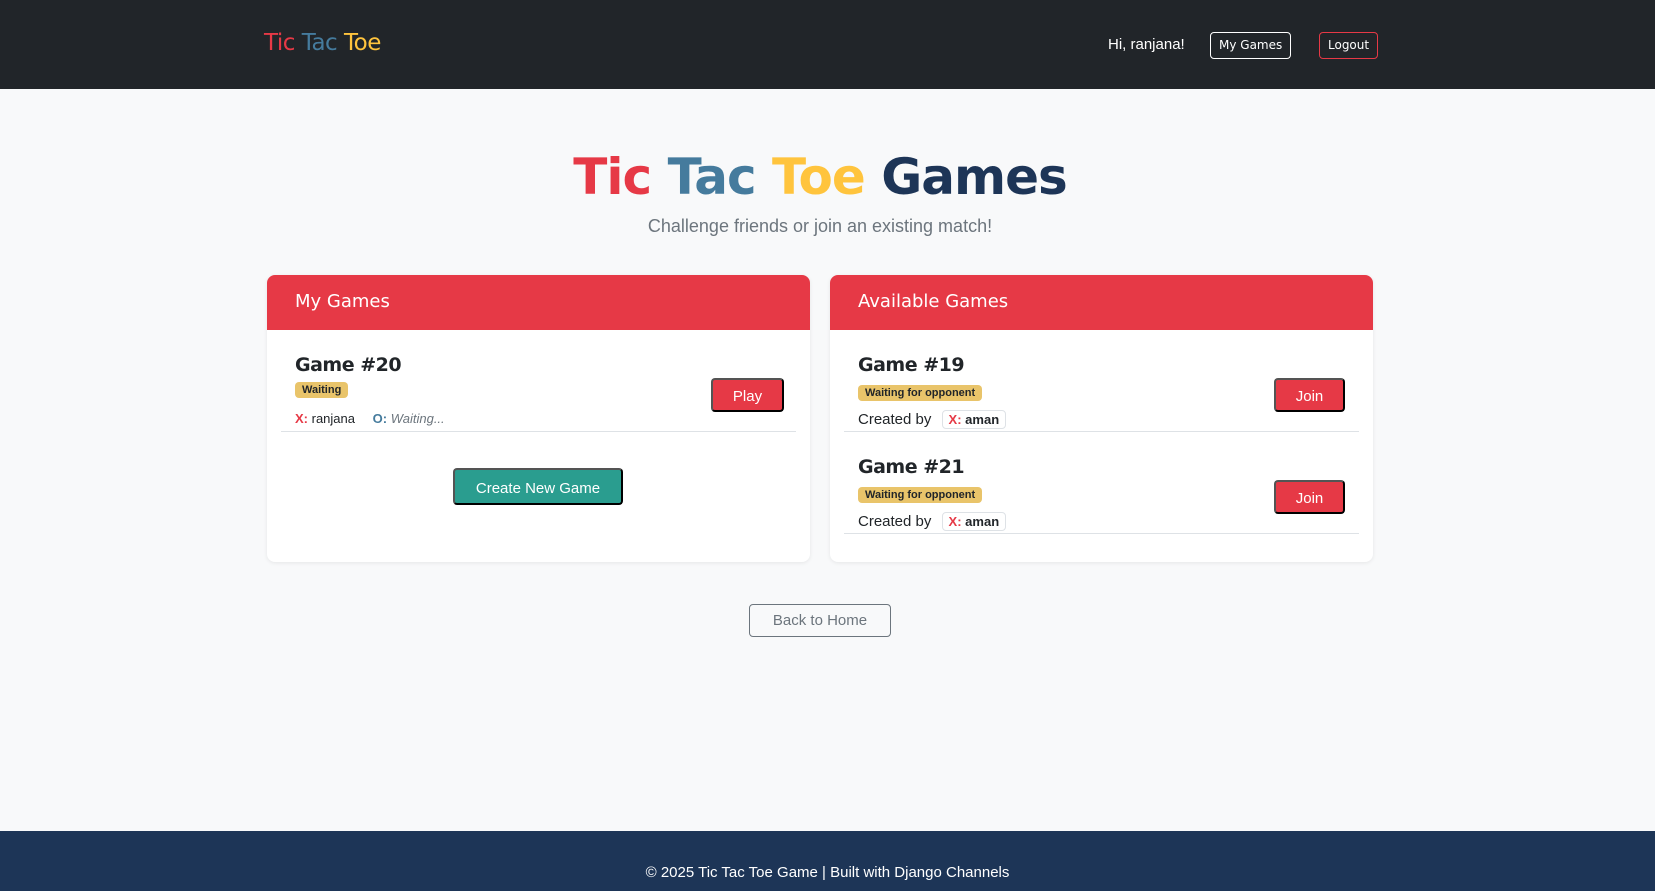 The width and height of the screenshot is (1655, 891). I want to click on my-games-header: My Games, so click(538, 302).